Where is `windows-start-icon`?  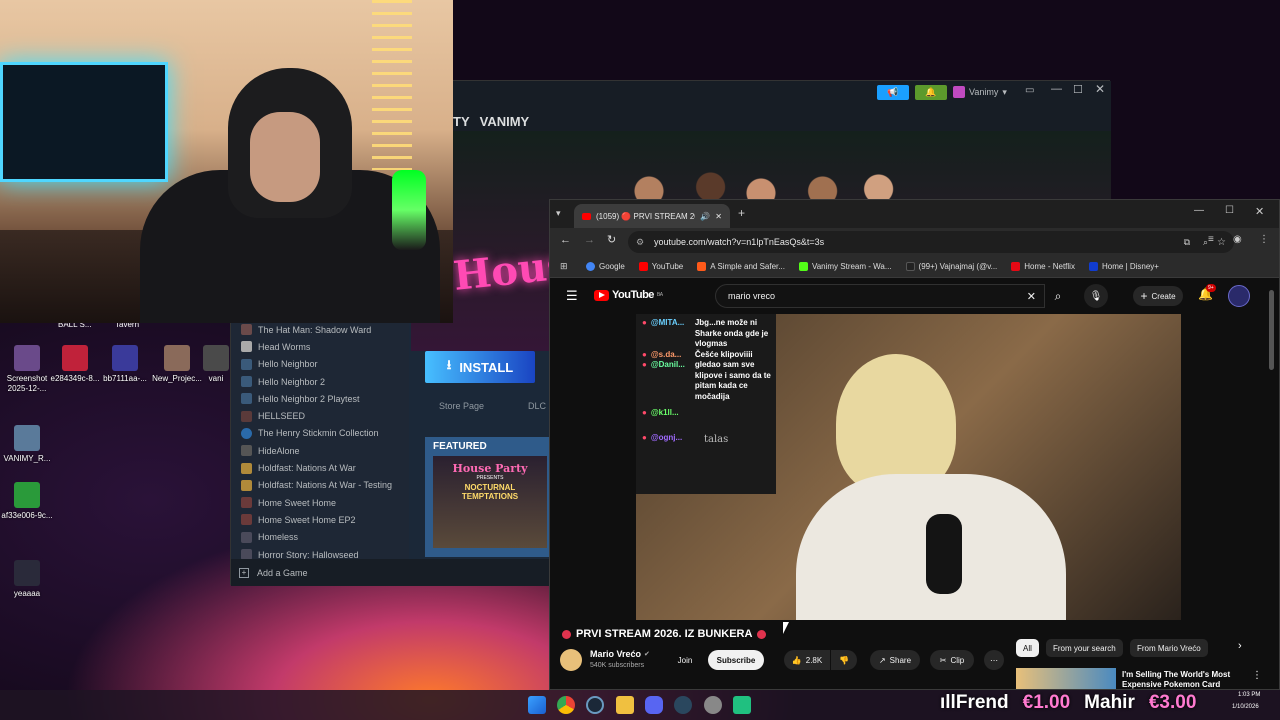
windows-start-icon is located at coordinates (537, 705).